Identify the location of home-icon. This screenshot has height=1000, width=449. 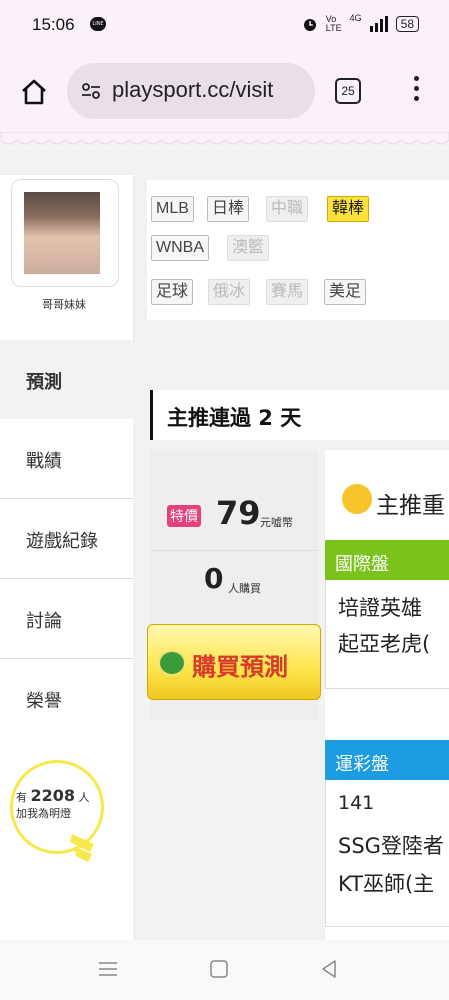
(34, 92).